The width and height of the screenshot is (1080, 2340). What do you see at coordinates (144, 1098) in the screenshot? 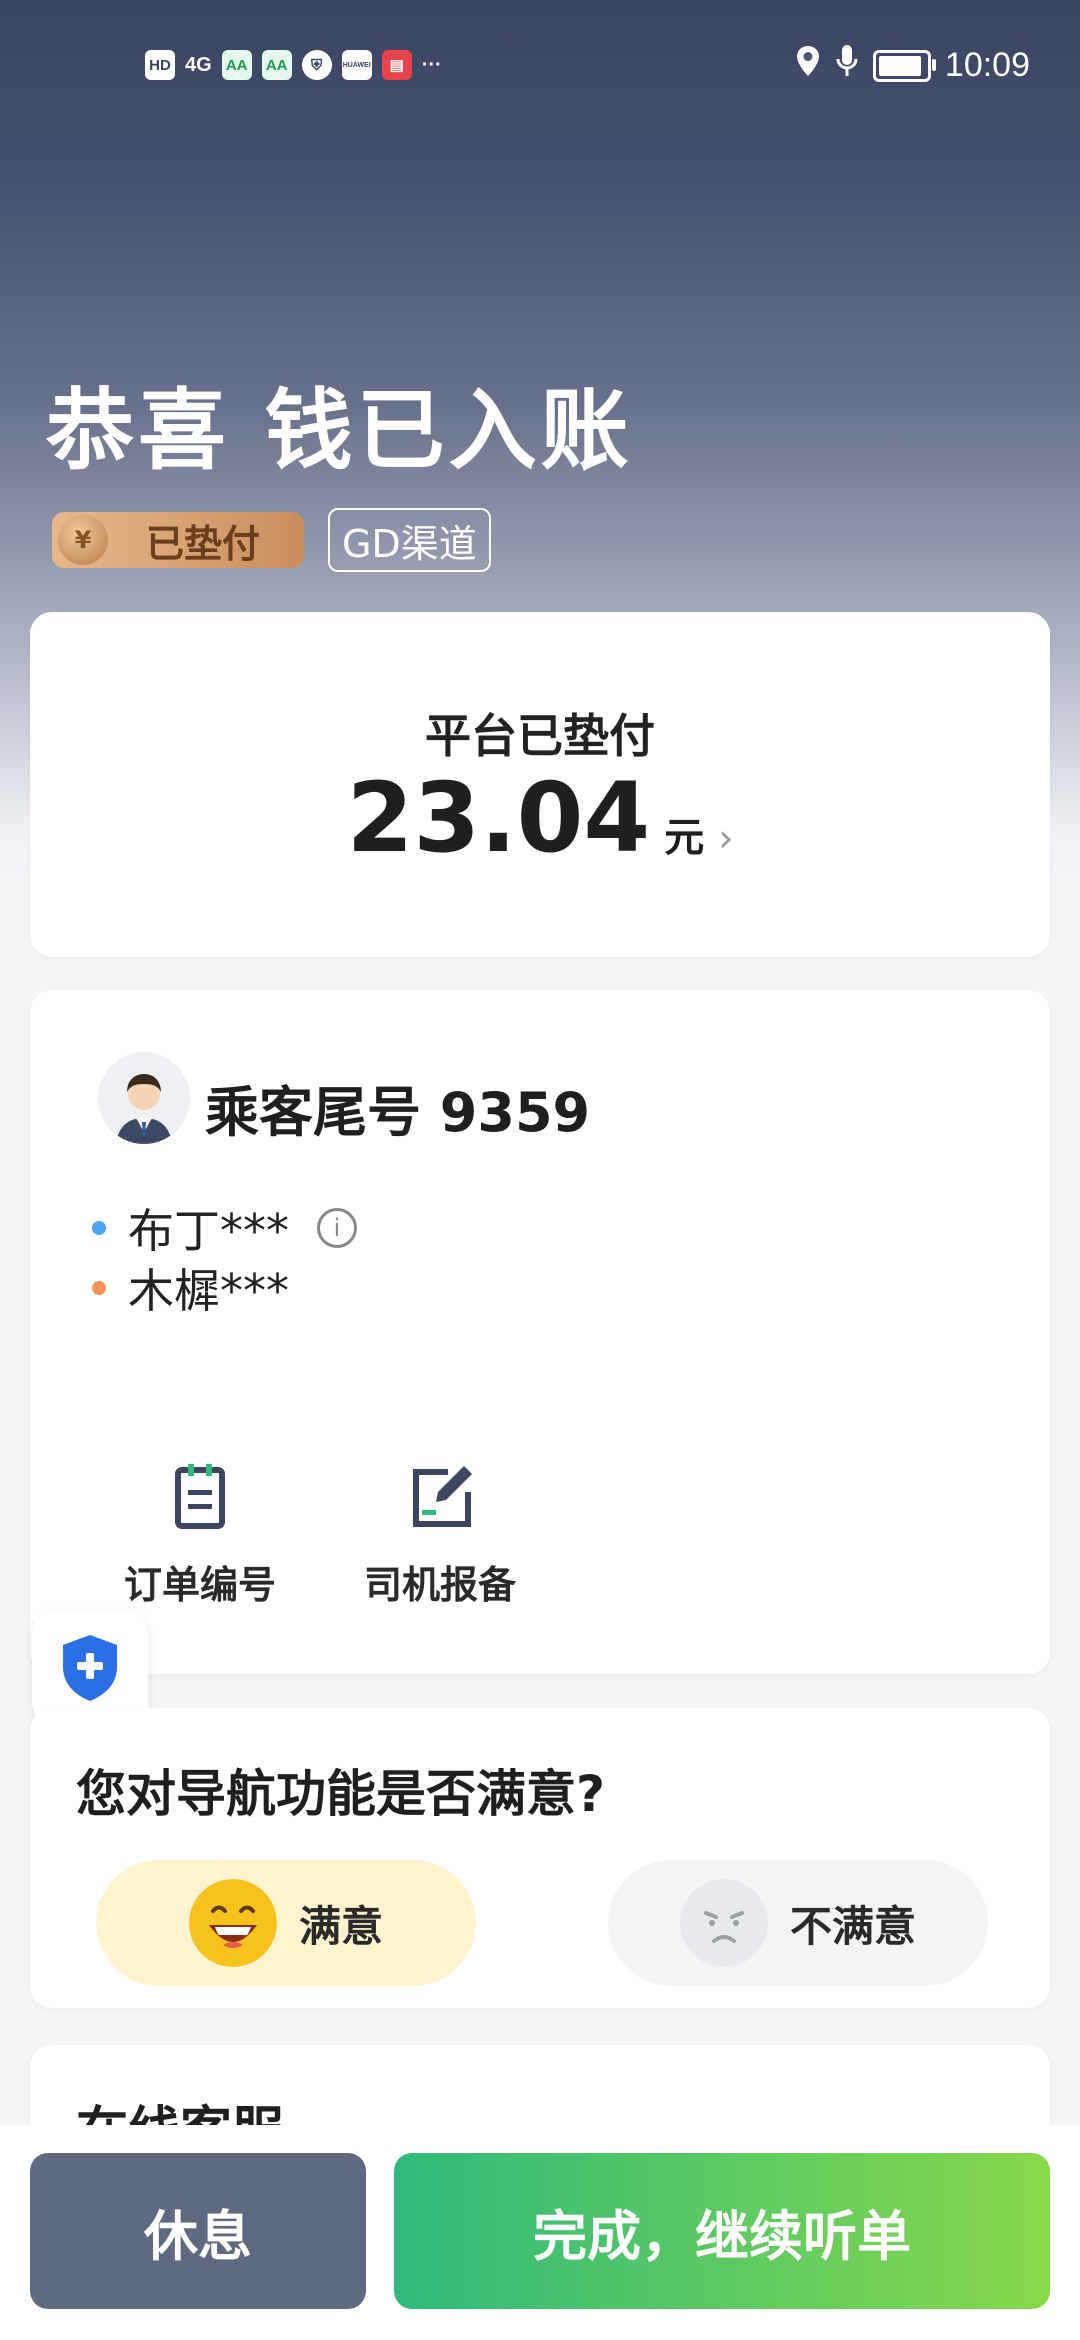
I see `avatar` at bounding box center [144, 1098].